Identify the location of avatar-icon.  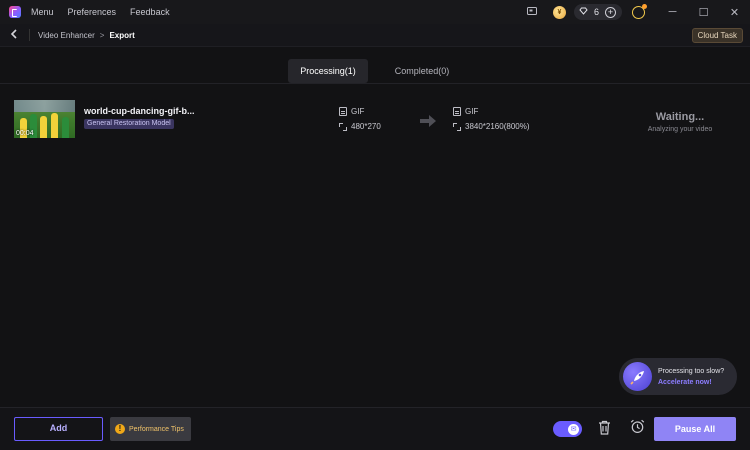
(639, 11).